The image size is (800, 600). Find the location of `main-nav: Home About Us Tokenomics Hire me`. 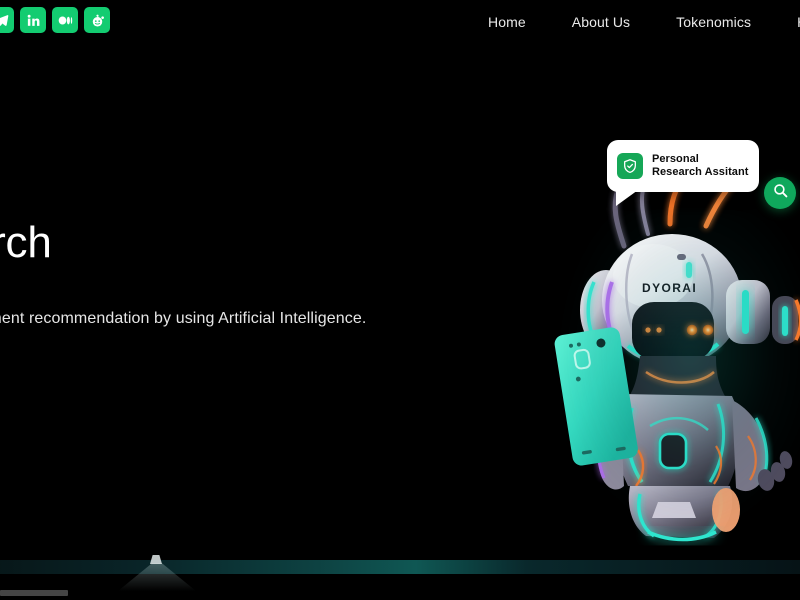

main-nav: Home About Us Tokenomics Hire me is located at coordinates (635, 22).